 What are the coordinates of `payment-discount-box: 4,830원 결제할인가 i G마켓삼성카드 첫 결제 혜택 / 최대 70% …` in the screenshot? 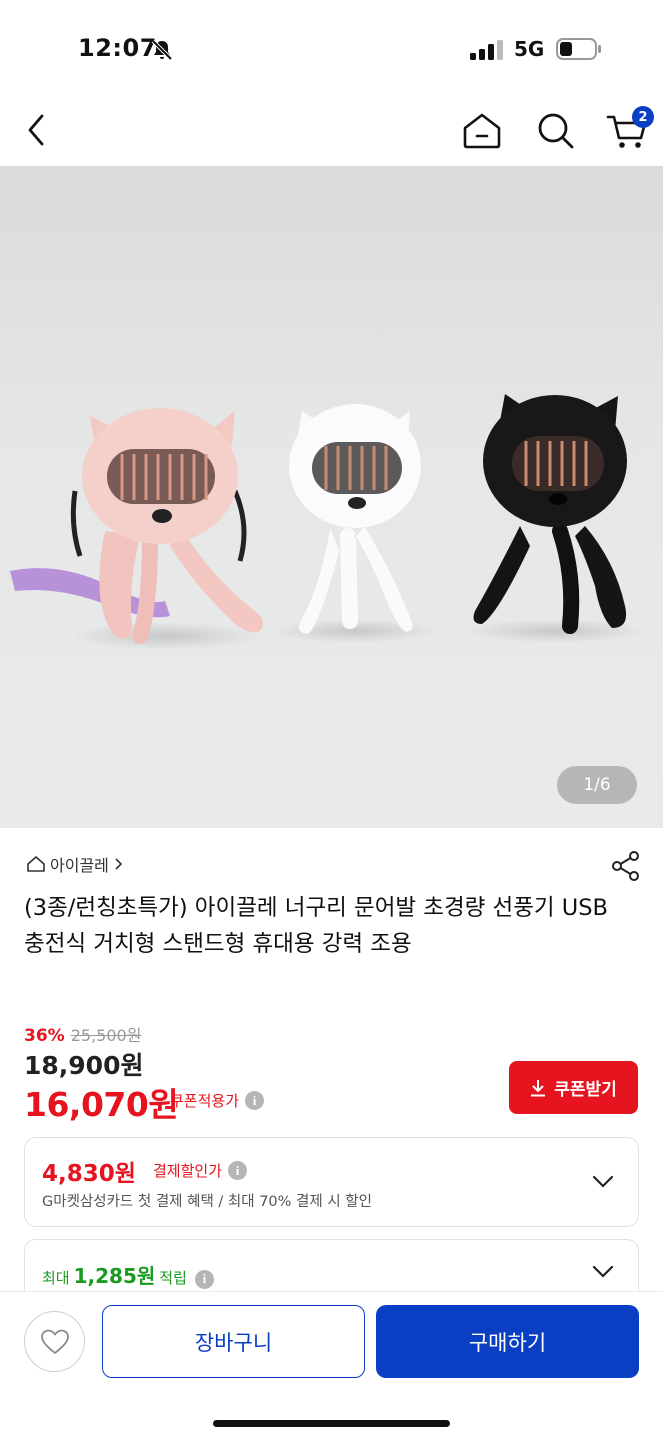 It's located at (331, 1182).